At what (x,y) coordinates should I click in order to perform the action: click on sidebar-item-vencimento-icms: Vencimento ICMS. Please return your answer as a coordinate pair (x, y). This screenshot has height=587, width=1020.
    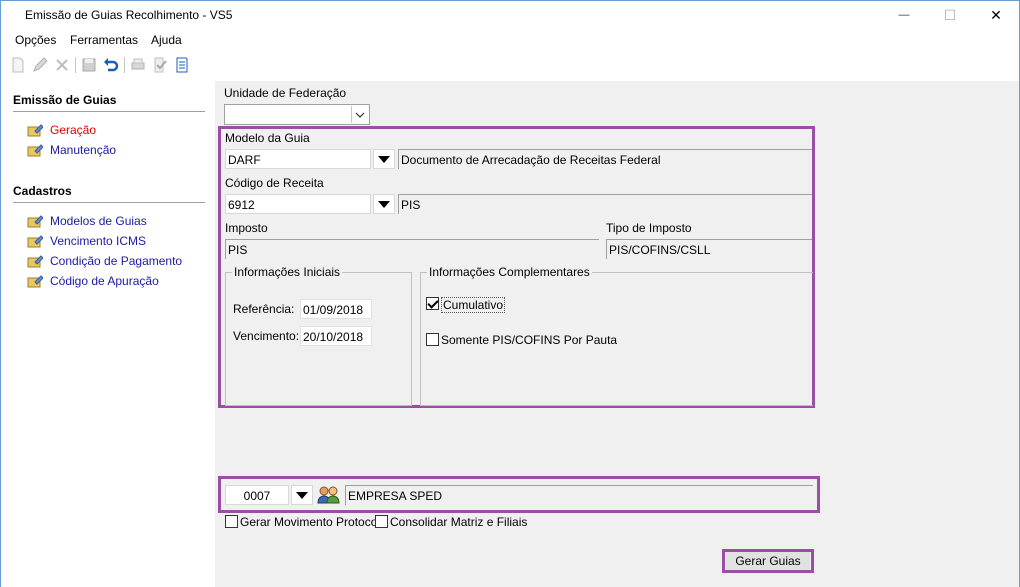
    Looking at the image, I should click on (86, 241).